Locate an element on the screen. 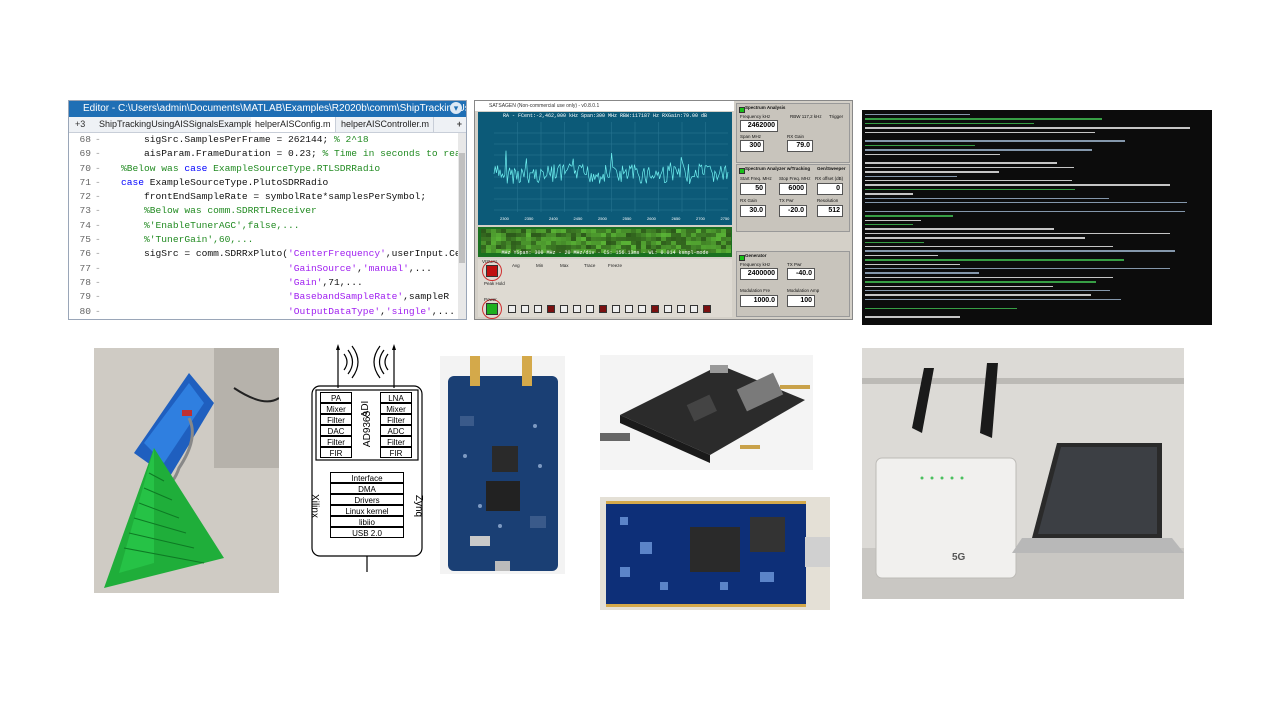  trigger-label: Trigger is located at coordinates (836, 116).